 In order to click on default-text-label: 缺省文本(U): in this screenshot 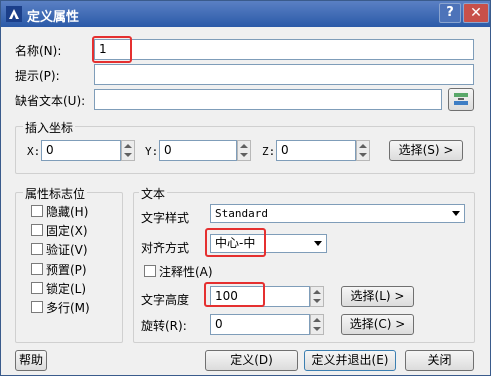, I will do `click(50, 101)`.